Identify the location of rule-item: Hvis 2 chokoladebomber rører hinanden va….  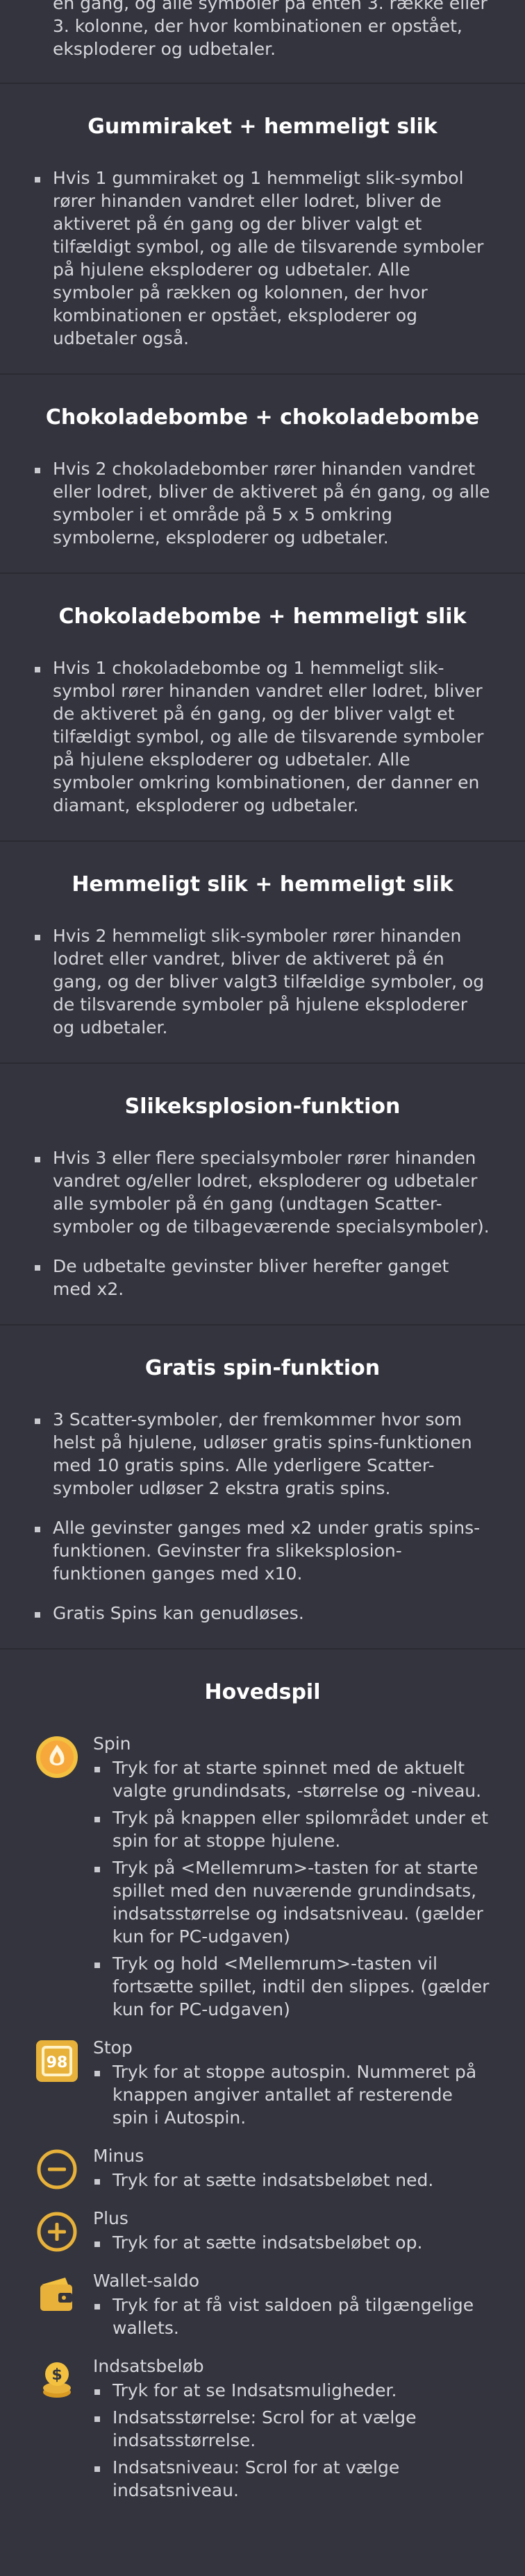
(262, 503).